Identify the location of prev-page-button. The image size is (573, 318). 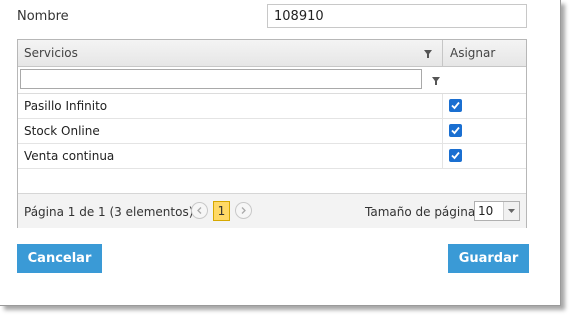
(199, 210).